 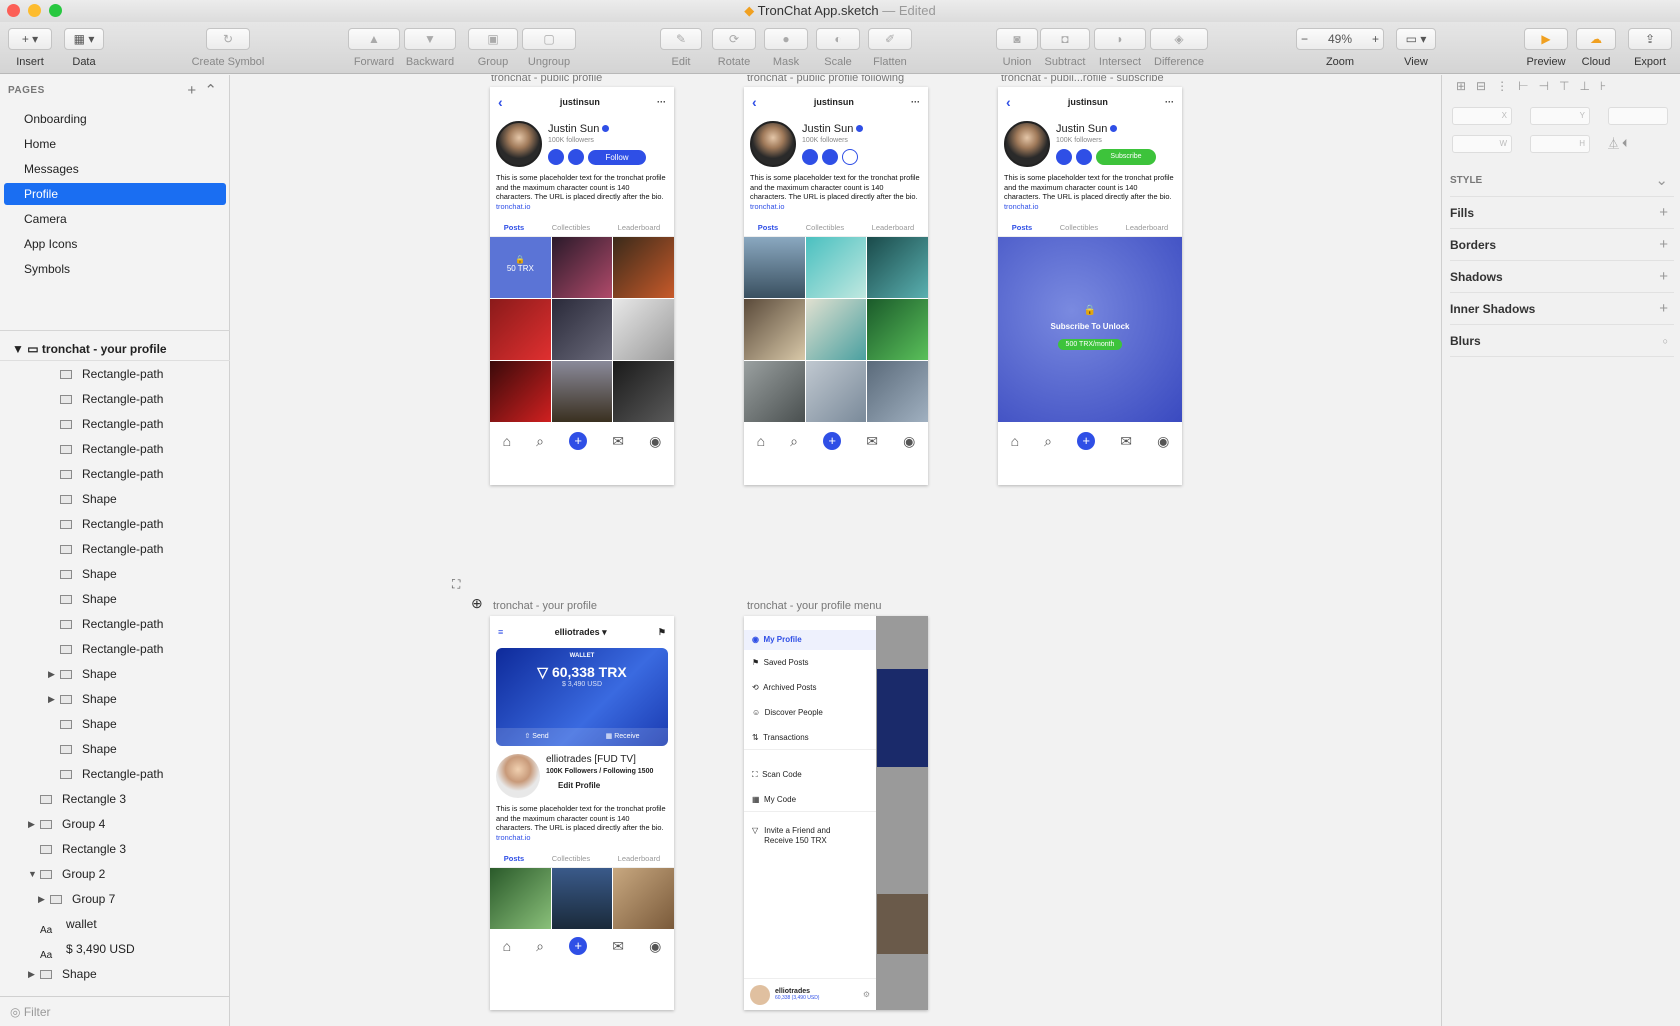 What do you see at coordinates (1126, 157) in the screenshot?
I see `subscribe-button: Subscribe` at bounding box center [1126, 157].